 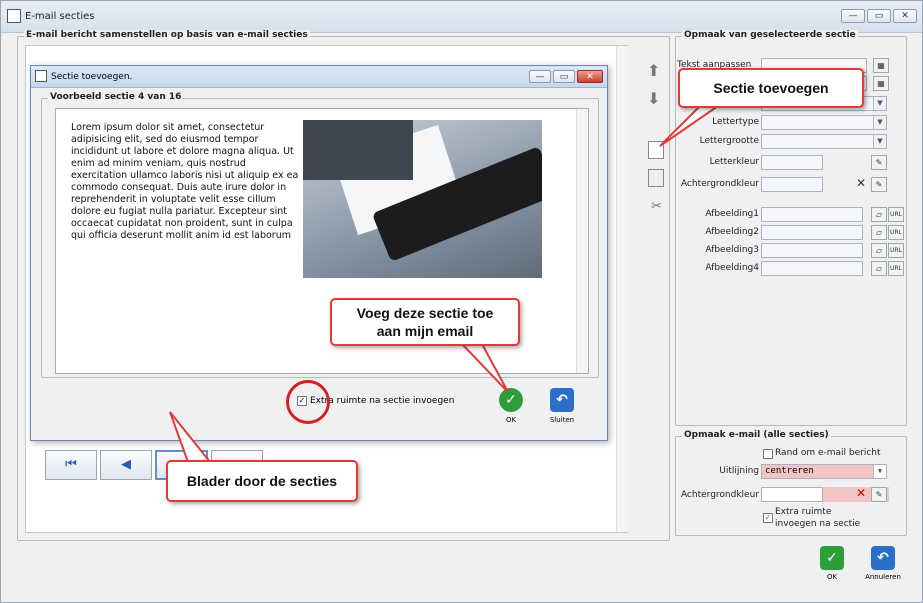 What do you see at coordinates (484, 368) in the screenshot?
I see `pointer-add-email` at bounding box center [484, 368].